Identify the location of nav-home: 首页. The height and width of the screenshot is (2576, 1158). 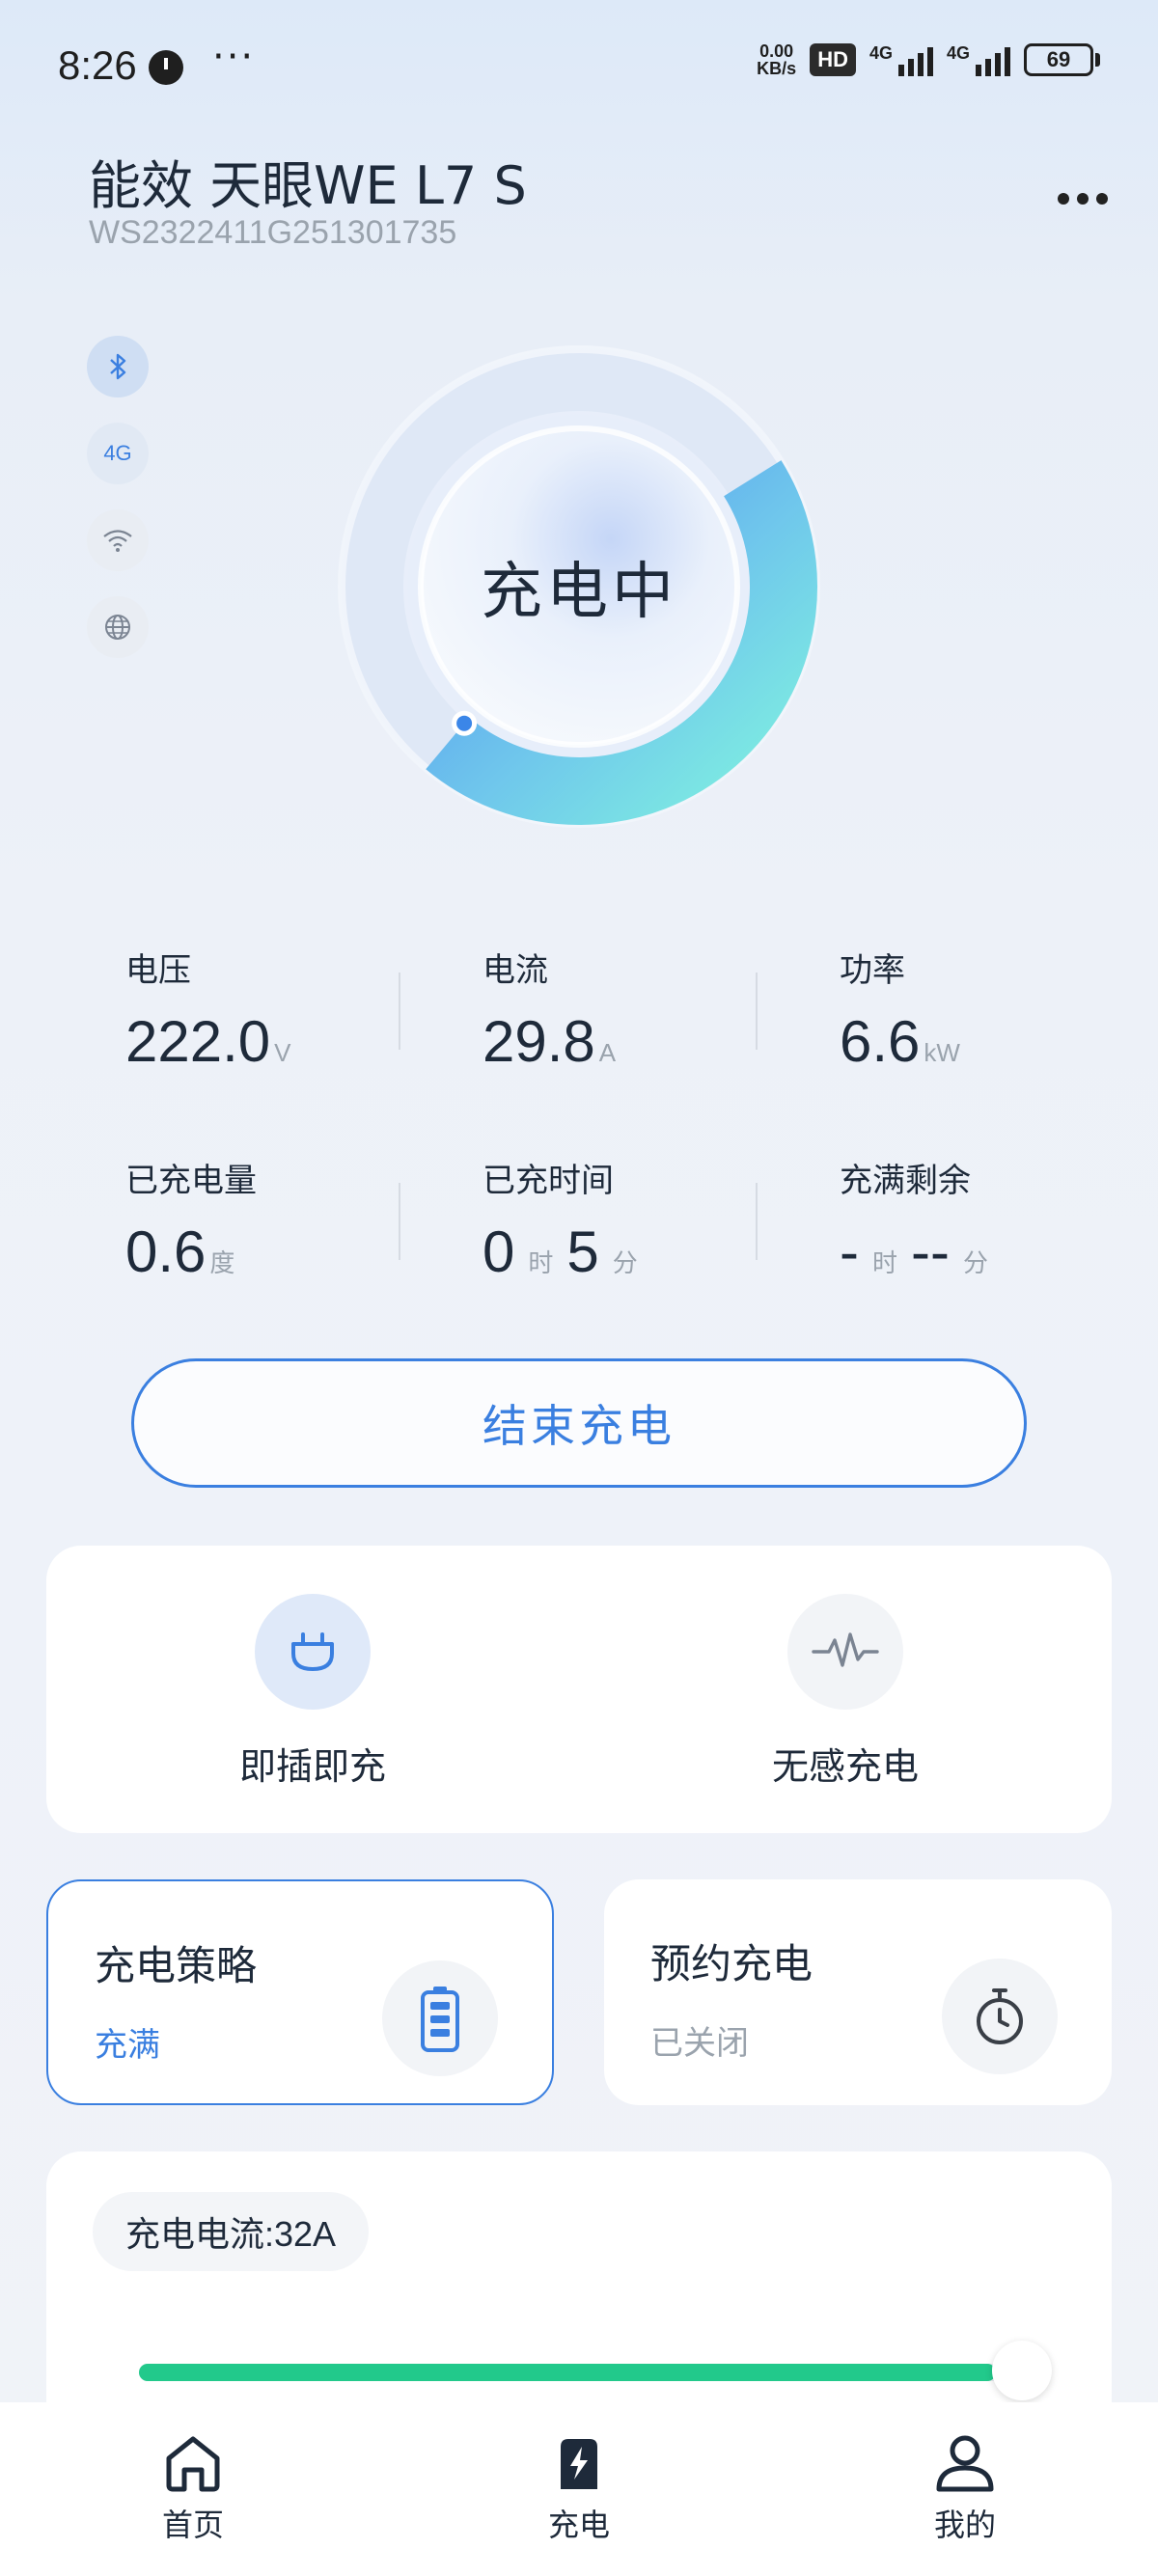
(193, 2488).